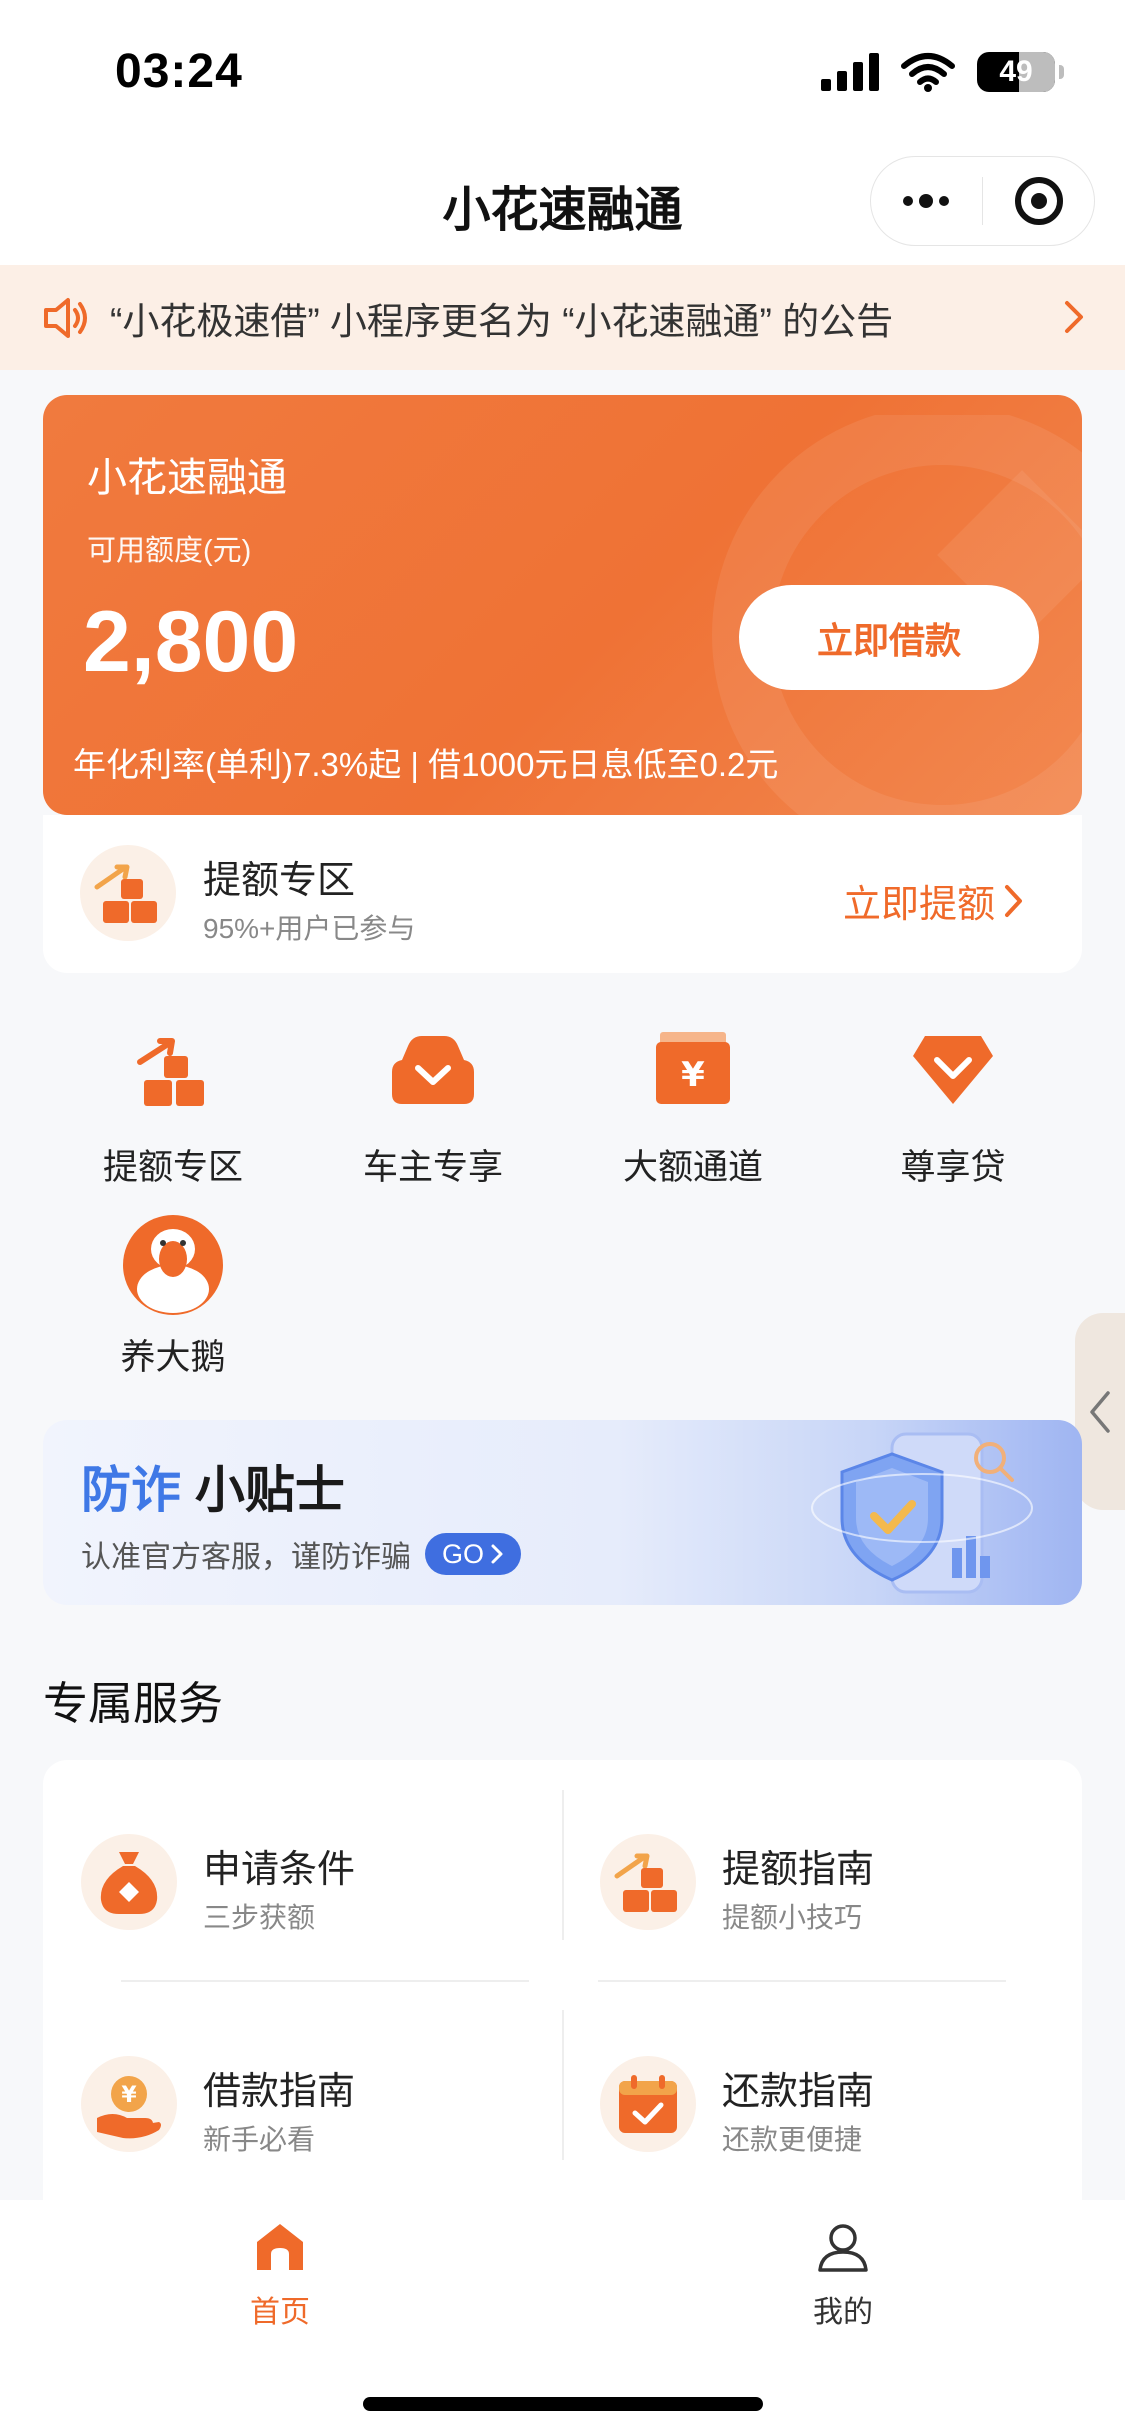 Image resolution: width=1125 pixels, height=2435 pixels. What do you see at coordinates (269, 1490) in the screenshot?
I see `tips-title-rest: 小贴士` at bounding box center [269, 1490].